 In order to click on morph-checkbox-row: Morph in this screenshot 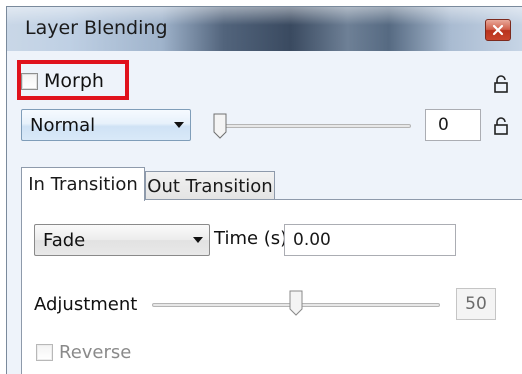, I will do `click(62, 81)`.